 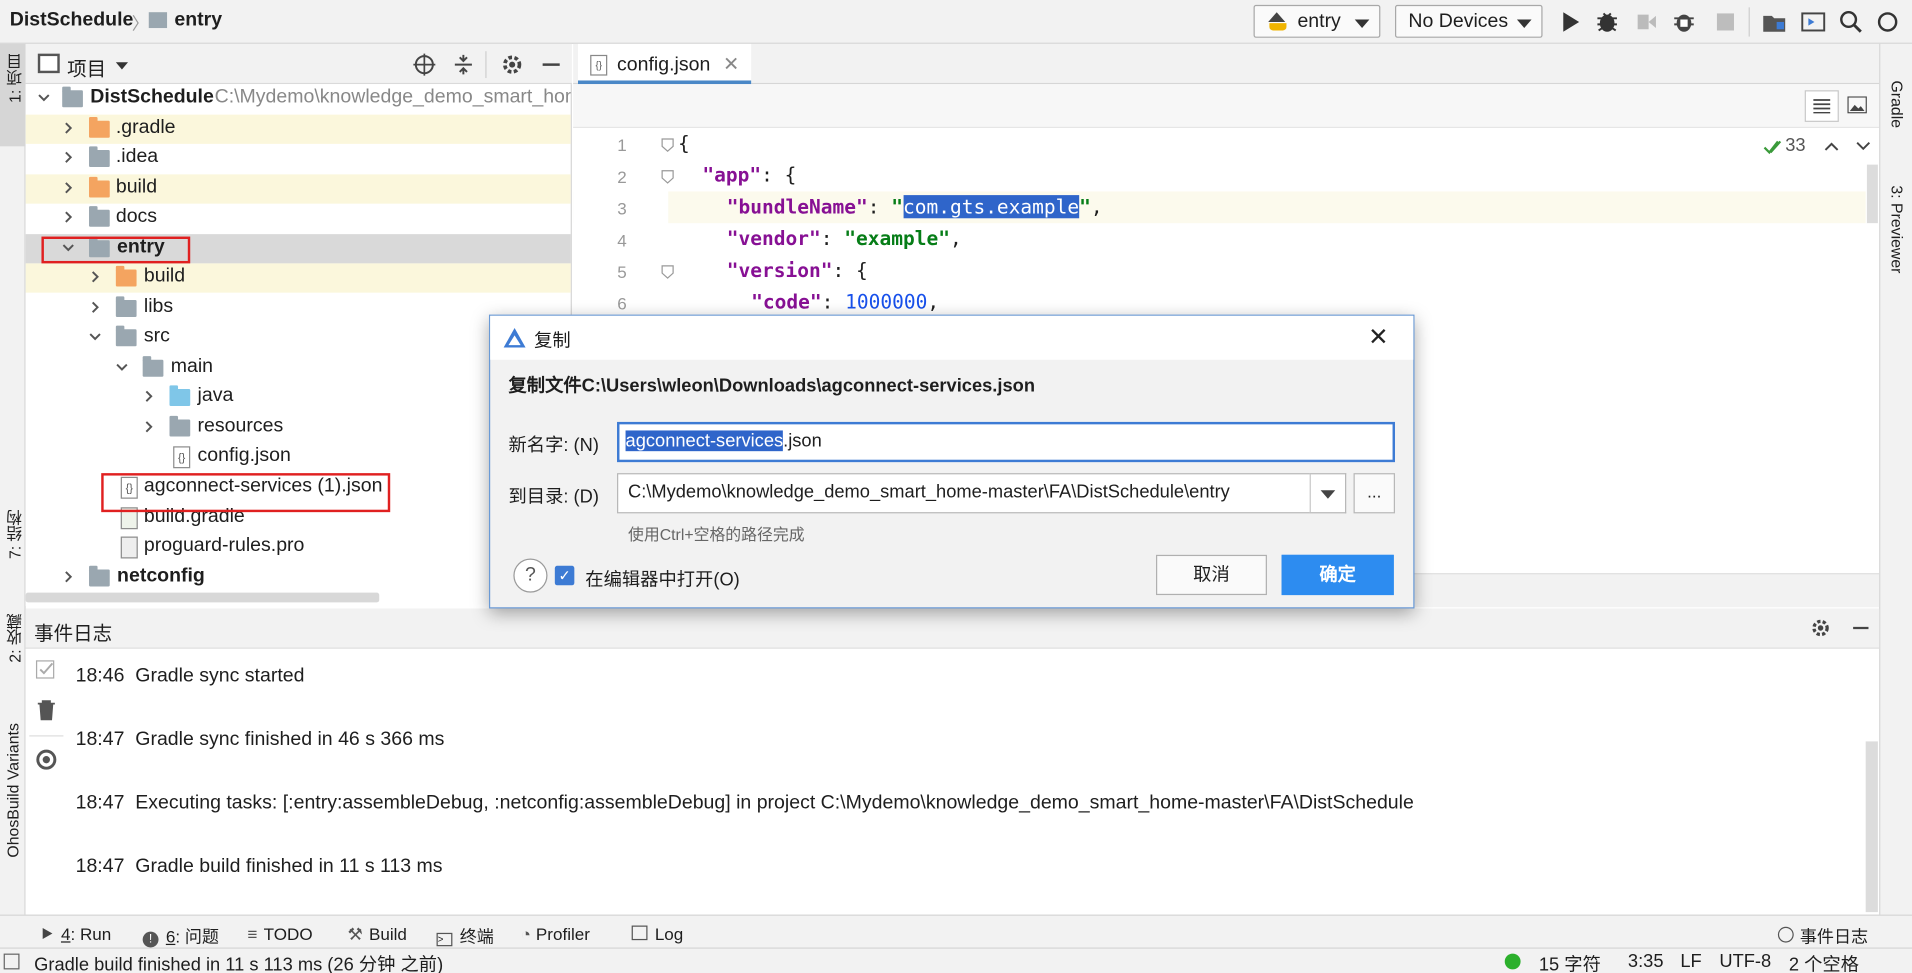 What do you see at coordinates (1690, 961) in the screenshot?
I see `line-separator: LF` at bounding box center [1690, 961].